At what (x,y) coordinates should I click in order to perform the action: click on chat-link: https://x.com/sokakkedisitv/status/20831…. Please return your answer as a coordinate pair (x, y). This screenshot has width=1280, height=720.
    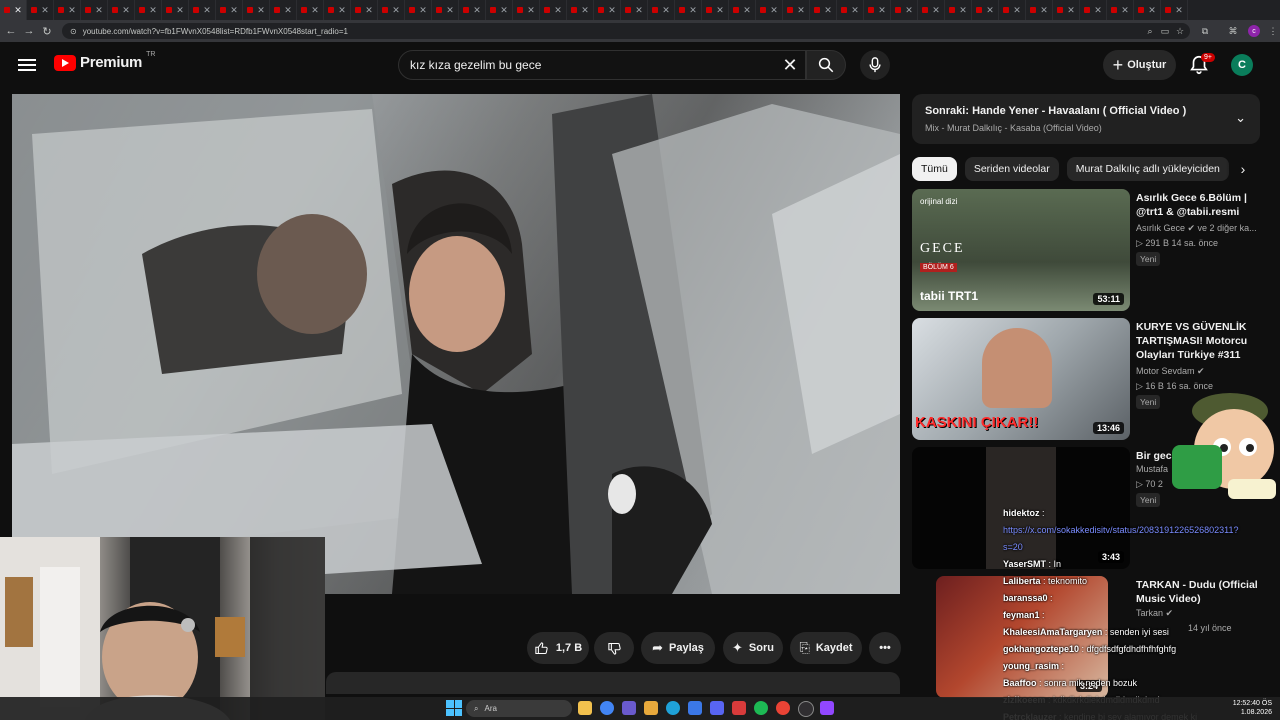
    Looking at the image, I should click on (1121, 530).